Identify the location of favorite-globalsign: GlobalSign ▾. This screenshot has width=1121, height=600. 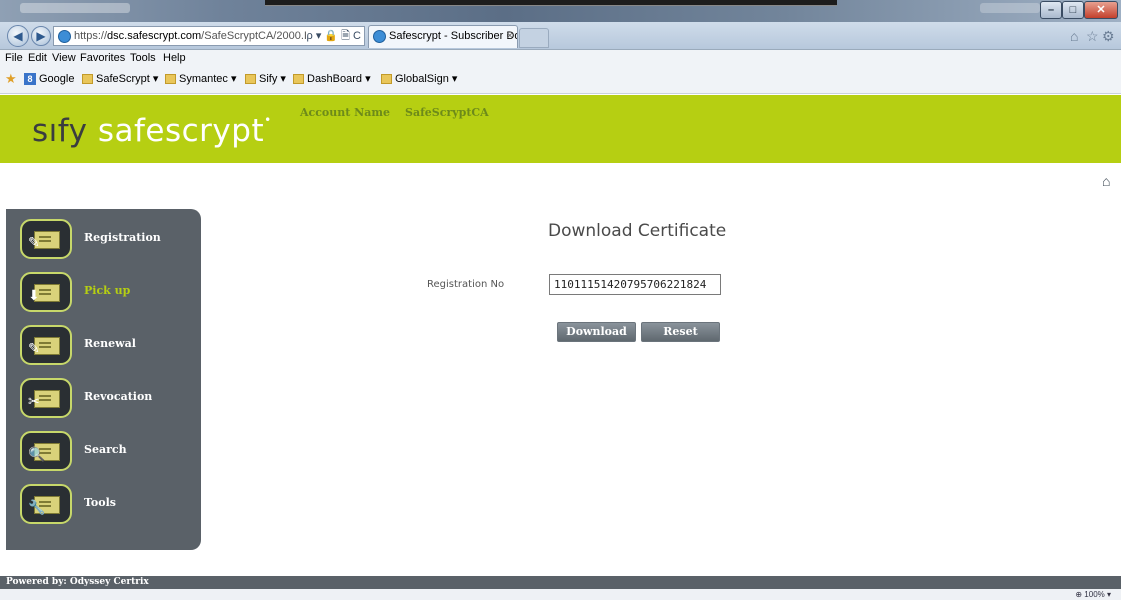
(419, 79).